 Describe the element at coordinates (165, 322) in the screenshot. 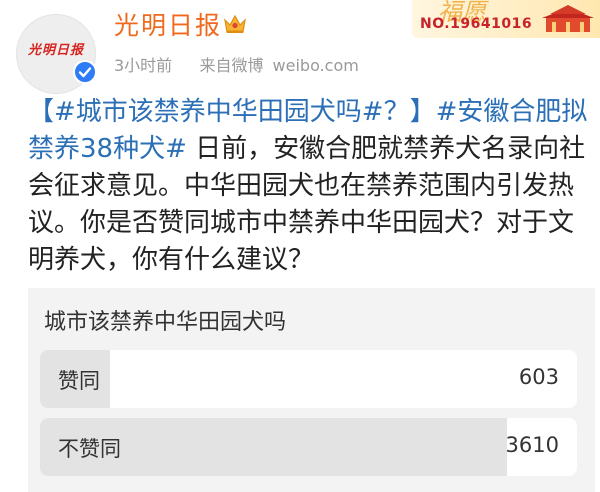

I see `poll-title: 城市该禁养中华田园犬吗` at that location.